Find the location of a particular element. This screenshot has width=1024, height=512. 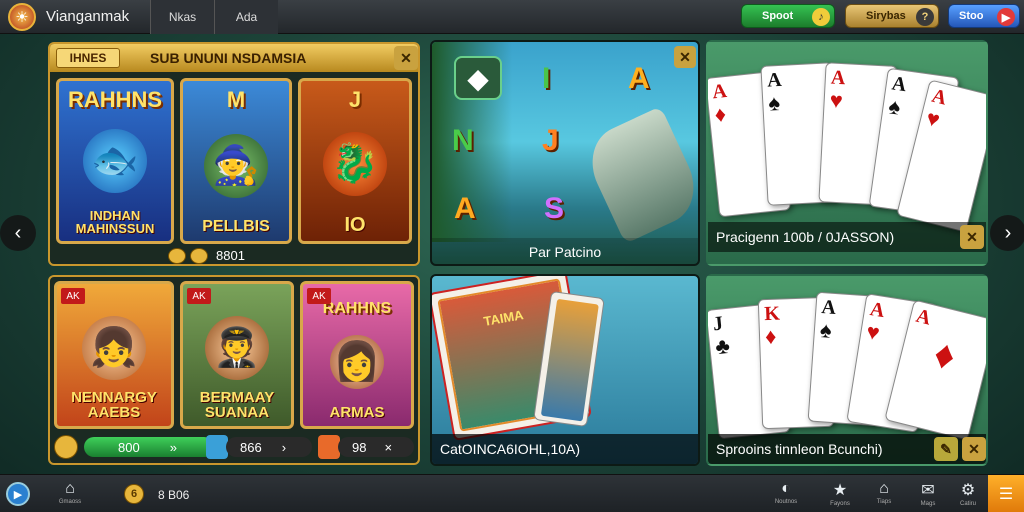

sirybas-button: Sirybas ? is located at coordinates (892, 16).